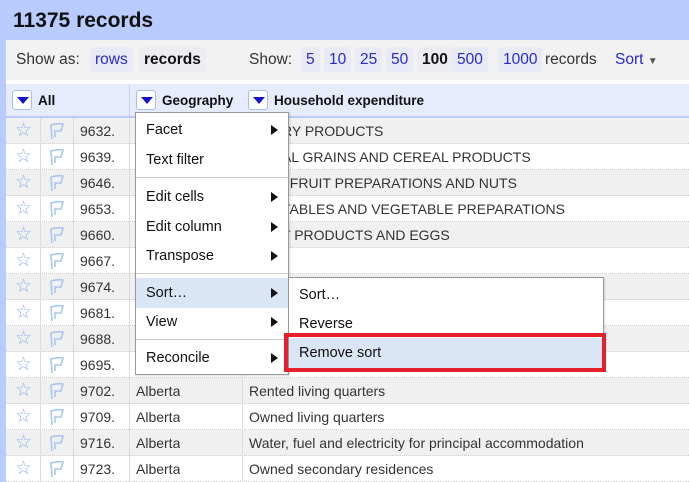 The height and width of the screenshot is (482, 689). What do you see at coordinates (98, 417) in the screenshot?
I see `row-index: 9709.` at bounding box center [98, 417].